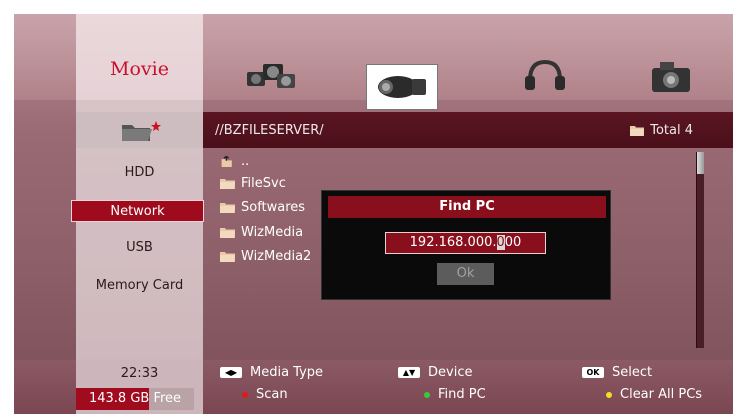  I want to click on ip-text-after: 00, so click(513, 242).